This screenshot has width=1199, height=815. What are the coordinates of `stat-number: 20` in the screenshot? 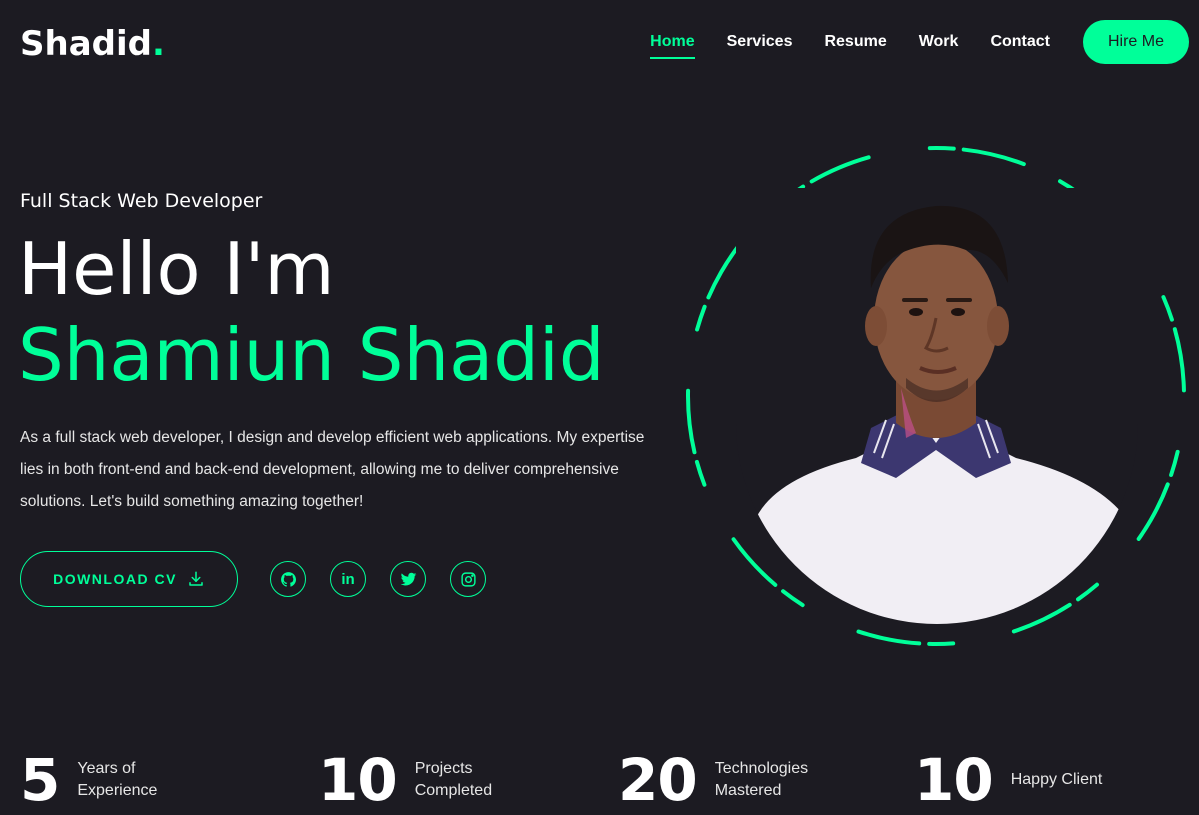 It's located at (658, 780).